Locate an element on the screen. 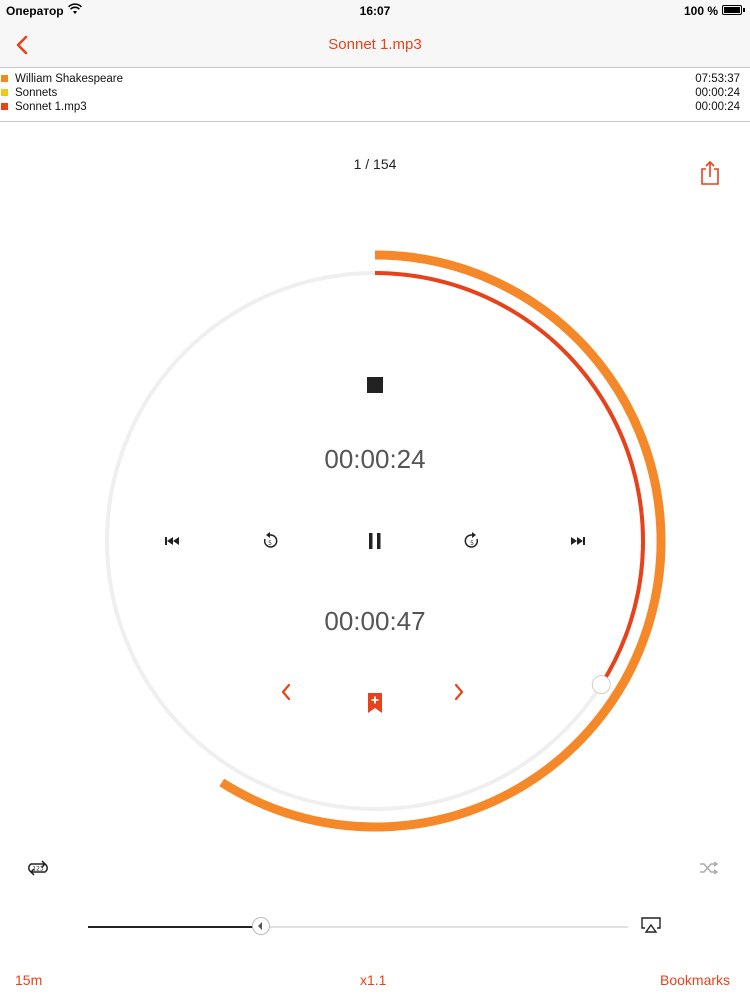 The height and width of the screenshot is (1000, 750). previous-track-button is located at coordinates (172, 541).